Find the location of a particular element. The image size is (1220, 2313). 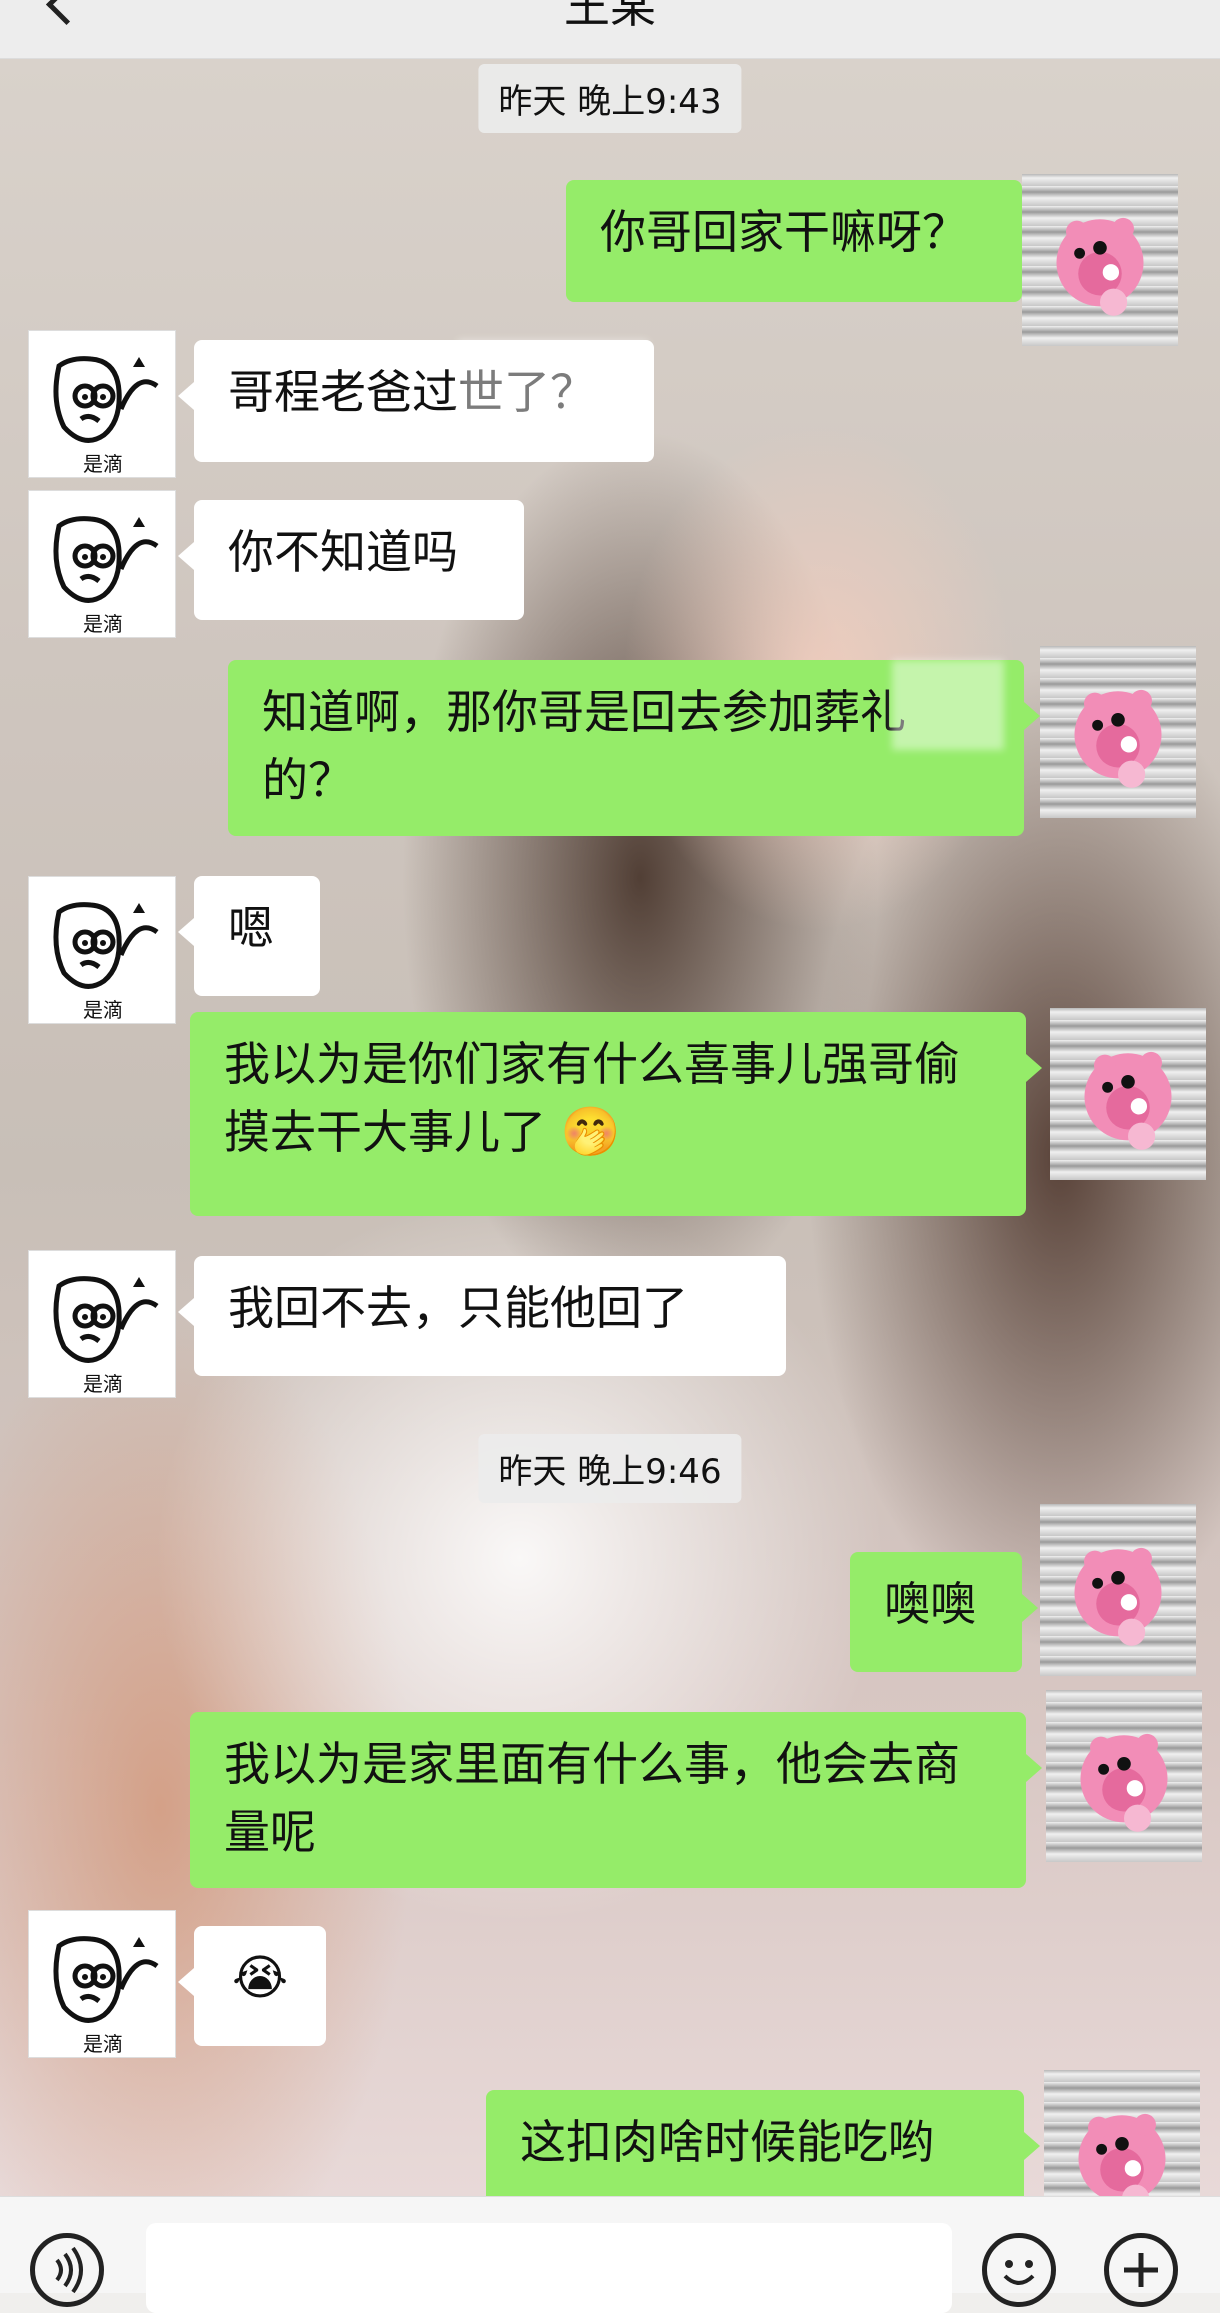

top-bar: 王某 is located at coordinates (610, 29).